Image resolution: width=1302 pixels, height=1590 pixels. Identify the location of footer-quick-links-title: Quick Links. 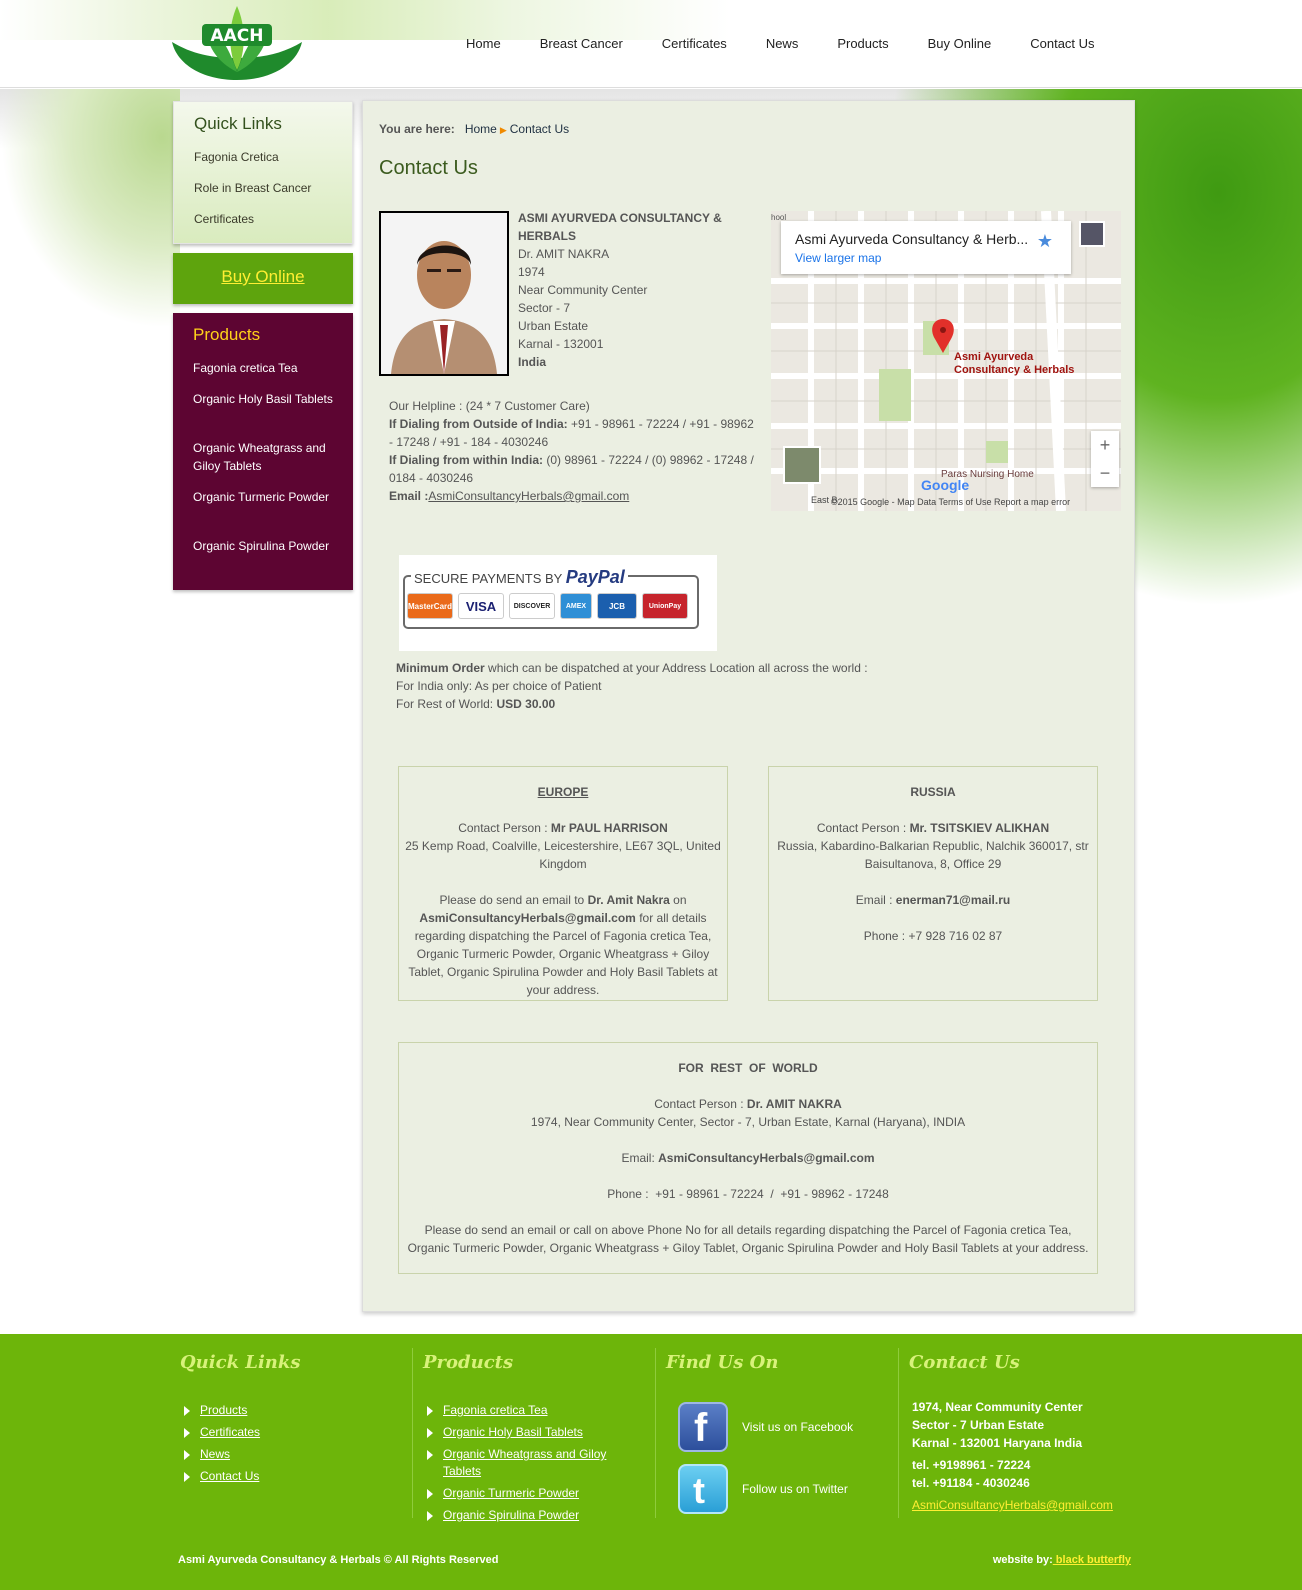
(240, 1362).